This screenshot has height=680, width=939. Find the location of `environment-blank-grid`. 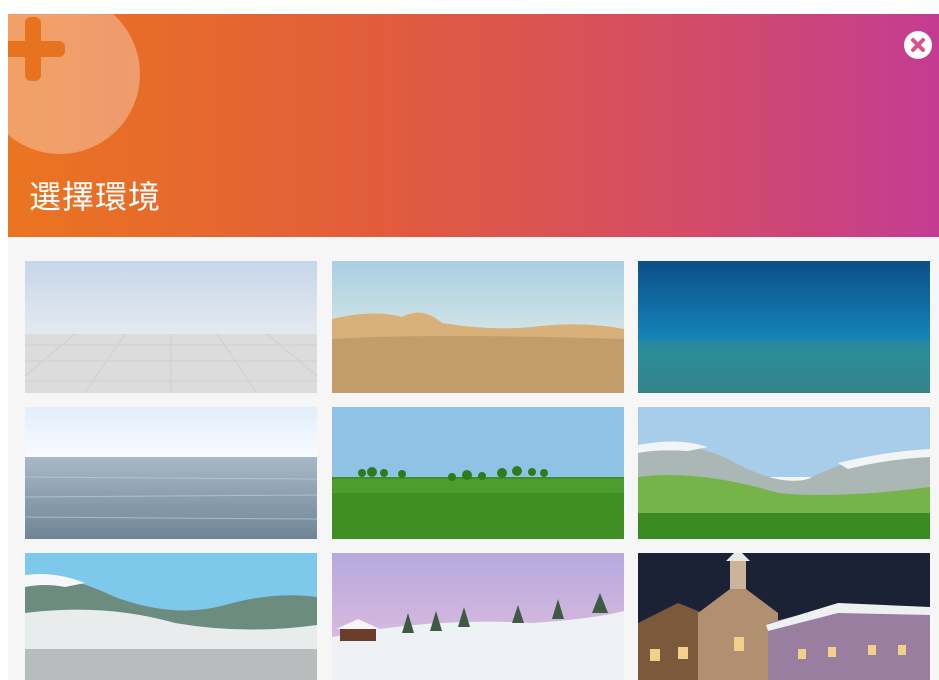

environment-blank-grid is located at coordinates (171, 327).